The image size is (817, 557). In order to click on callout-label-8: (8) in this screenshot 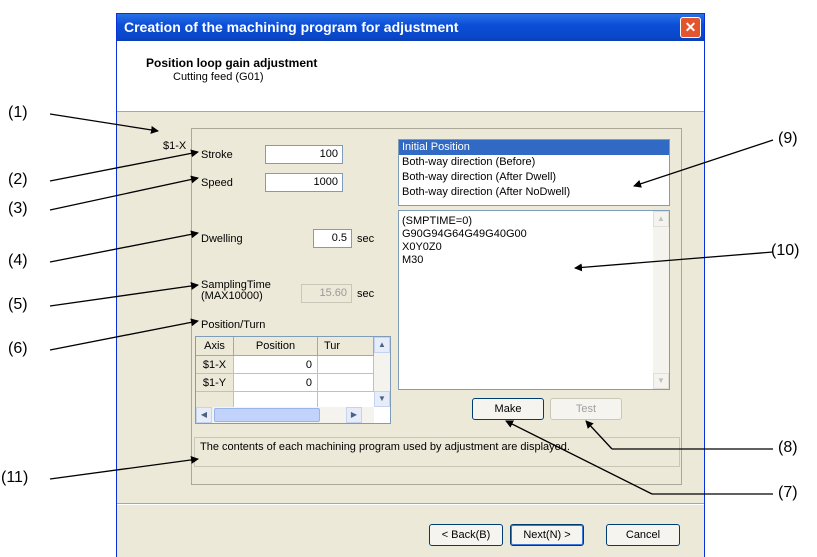, I will do `click(788, 447)`.